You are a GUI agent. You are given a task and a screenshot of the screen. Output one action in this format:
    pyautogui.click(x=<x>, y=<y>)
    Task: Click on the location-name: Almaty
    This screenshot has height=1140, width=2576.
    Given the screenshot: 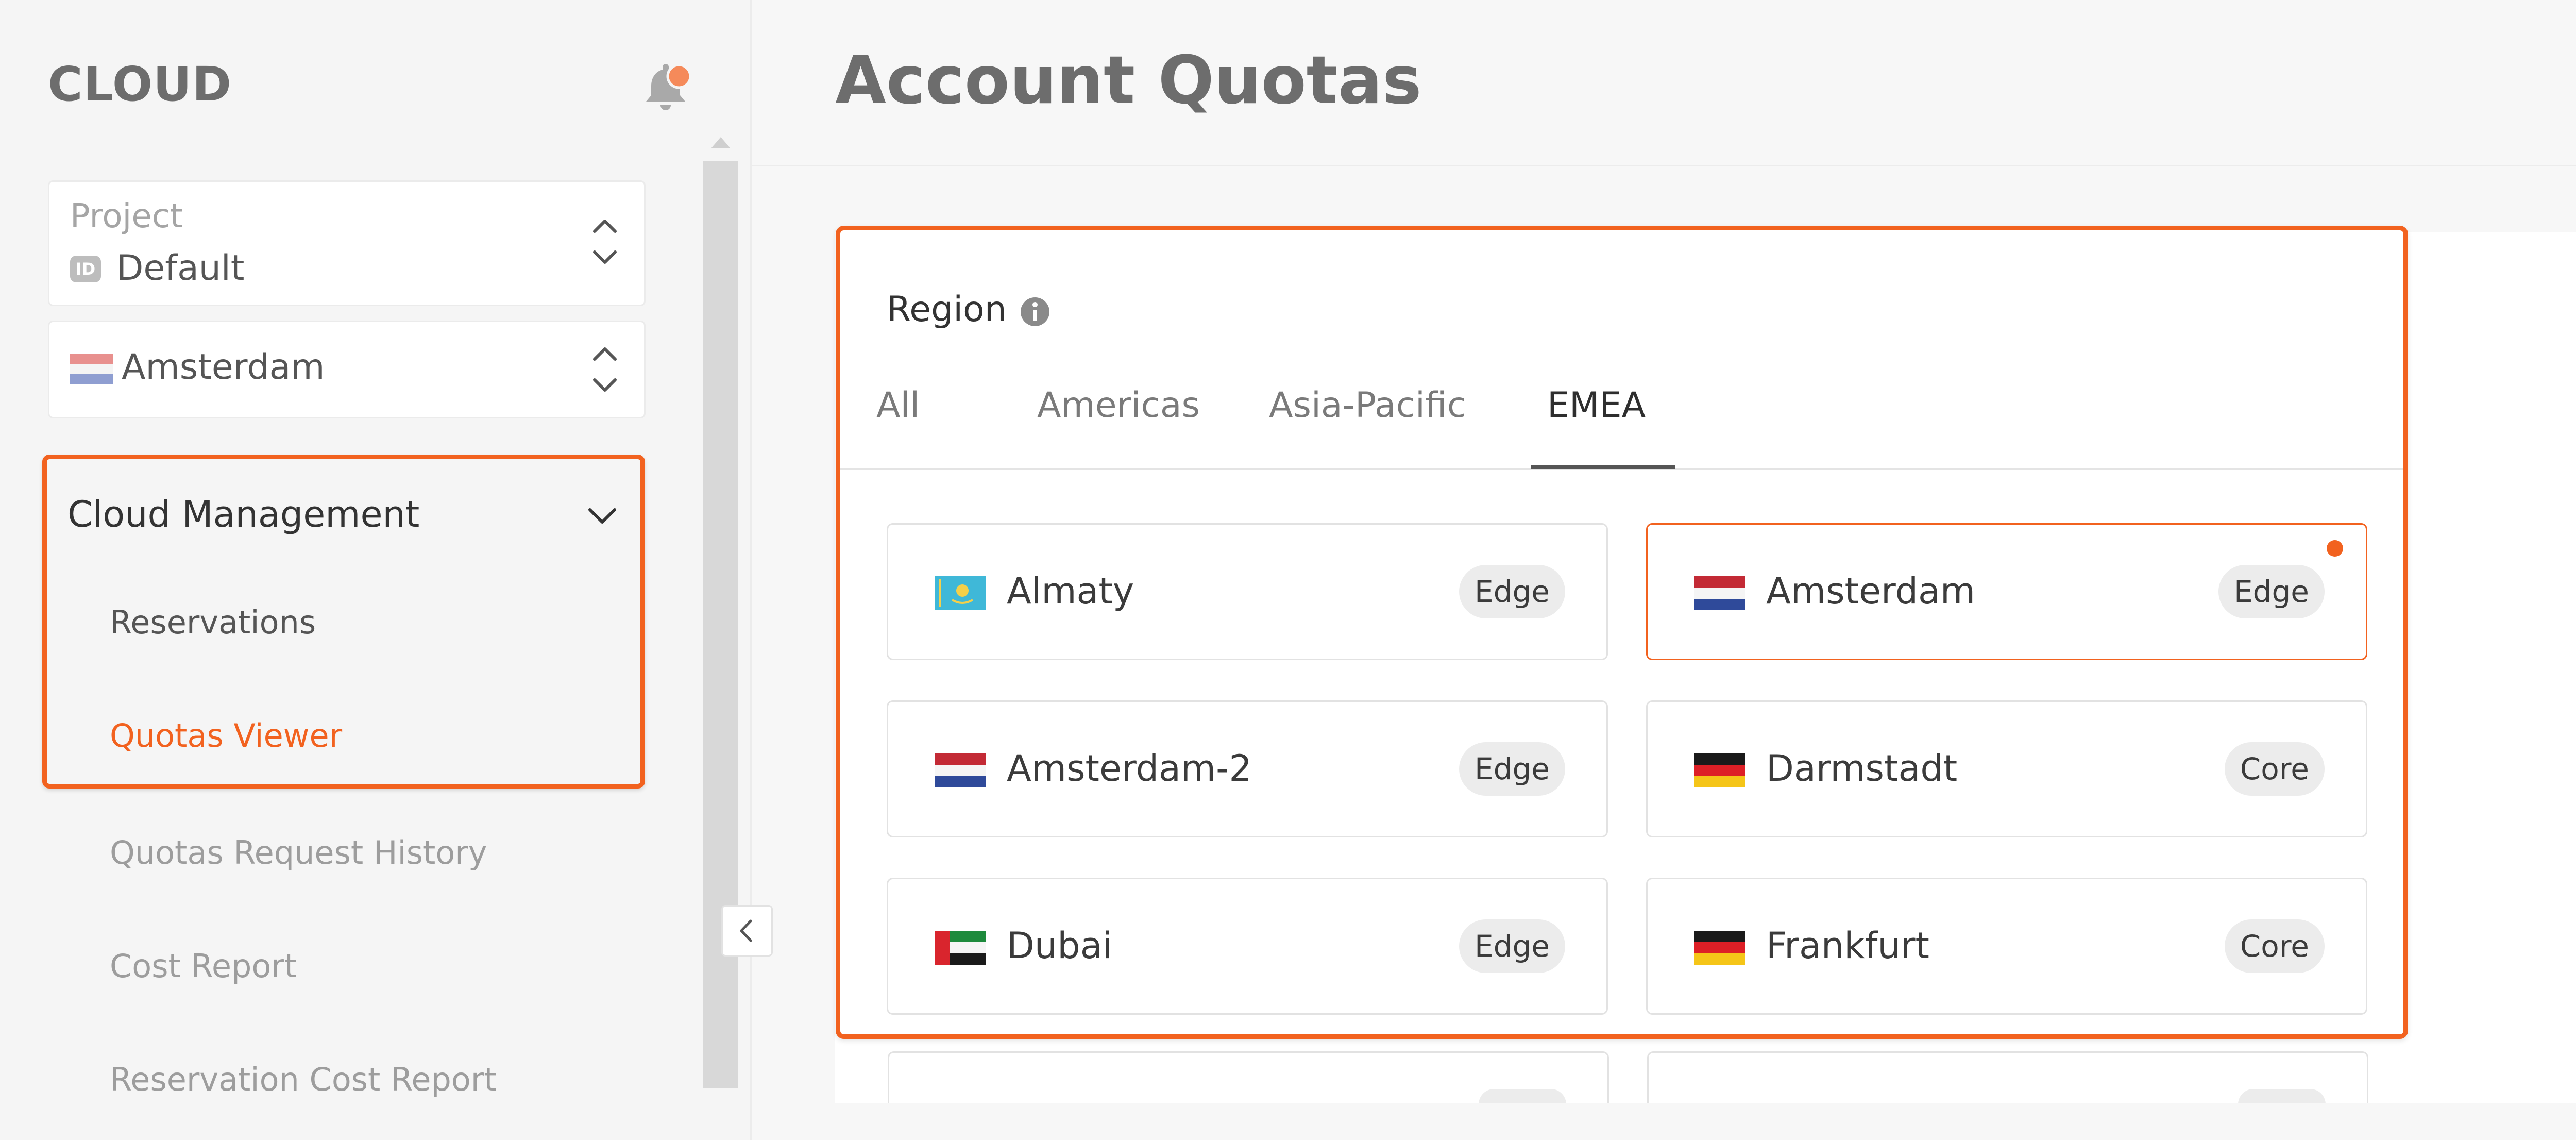 What is the action you would take?
    pyautogui.click(x=1070, y=591)
    